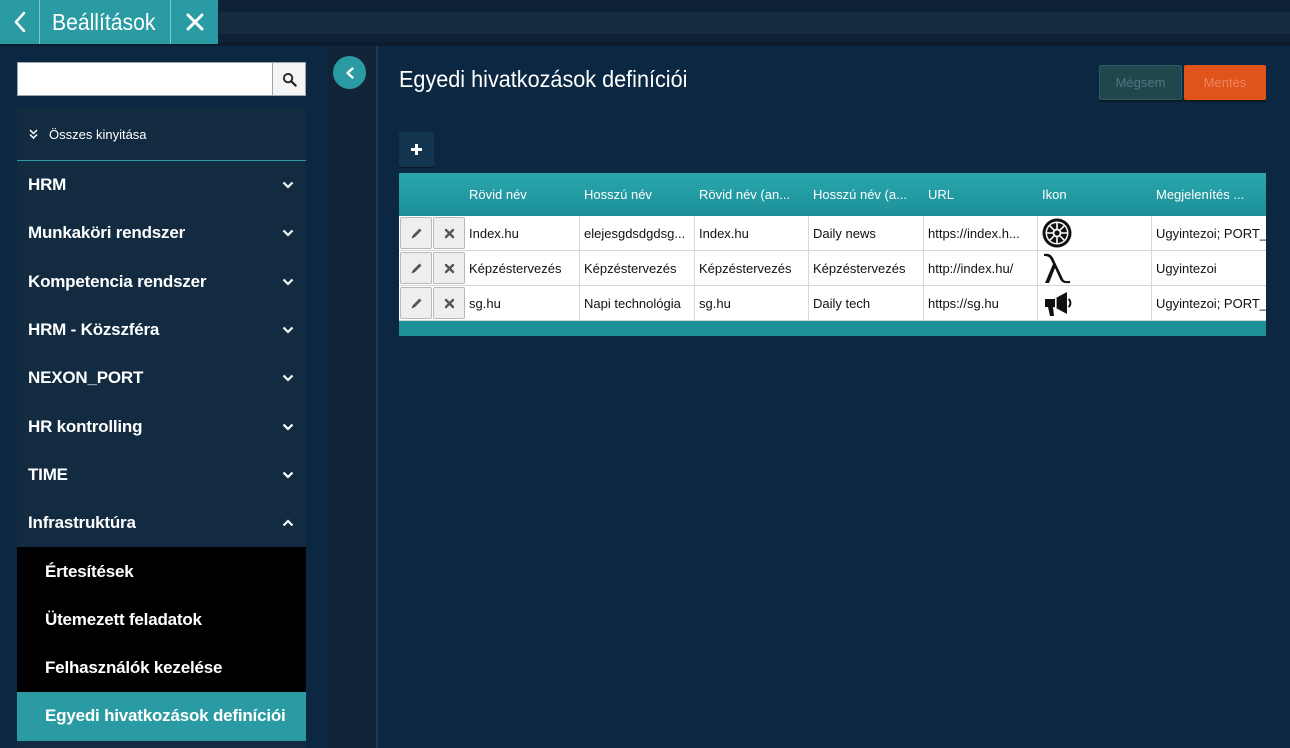 The image size is (1290, 748). I want to click on sidebar-subitem-label: Egyedi hivatkozások definíciói, so click(165, 716).